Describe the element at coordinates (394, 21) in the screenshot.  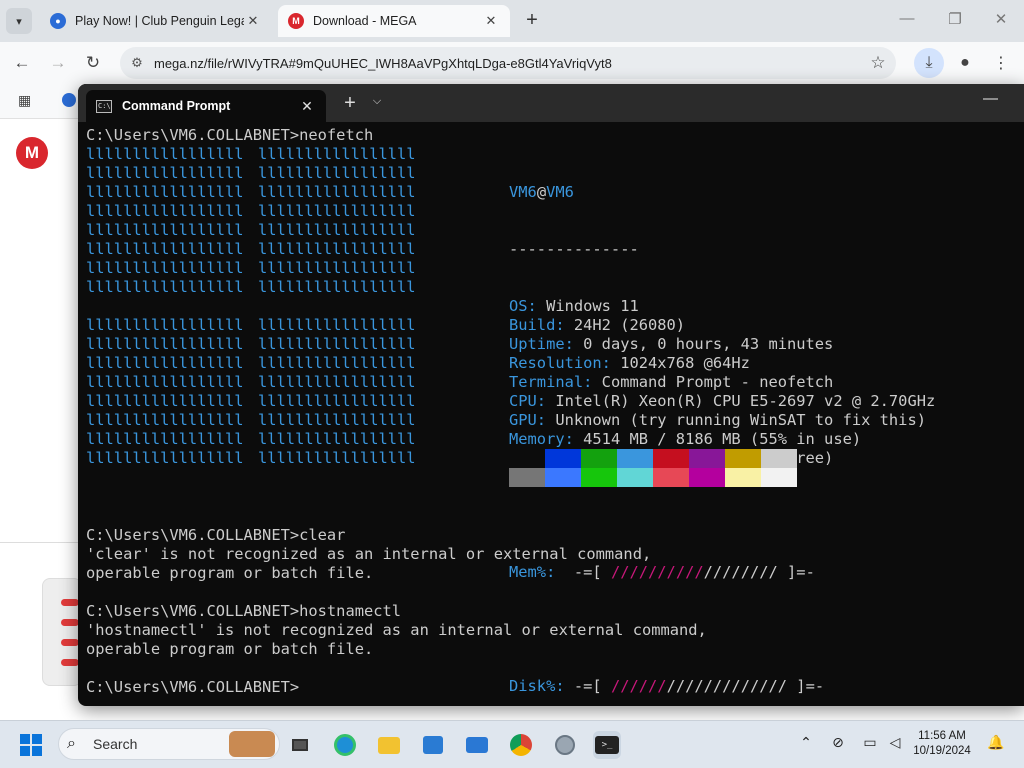
I see `tab-mega-download: M Download - MEGA ✕` at that location.